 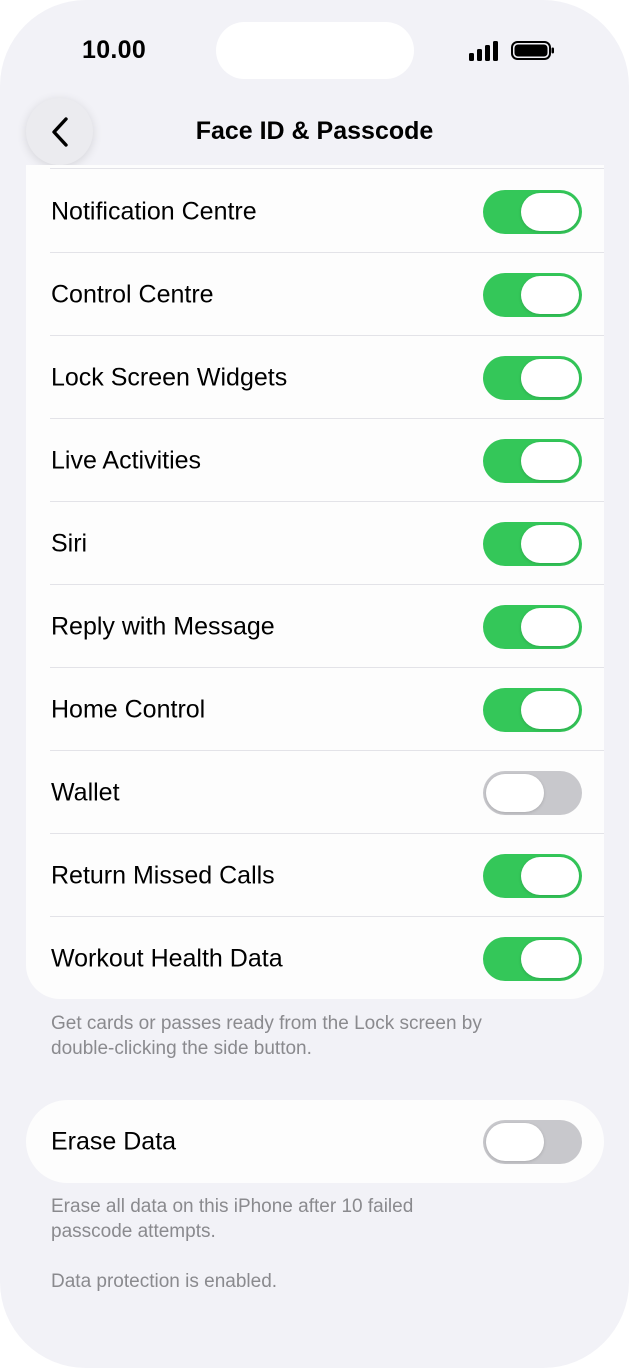 What do you see at coordinates (314, 131) in the screenshot?
I see `page-title: Face ID & Passcode` at bounding box center [314, 131].